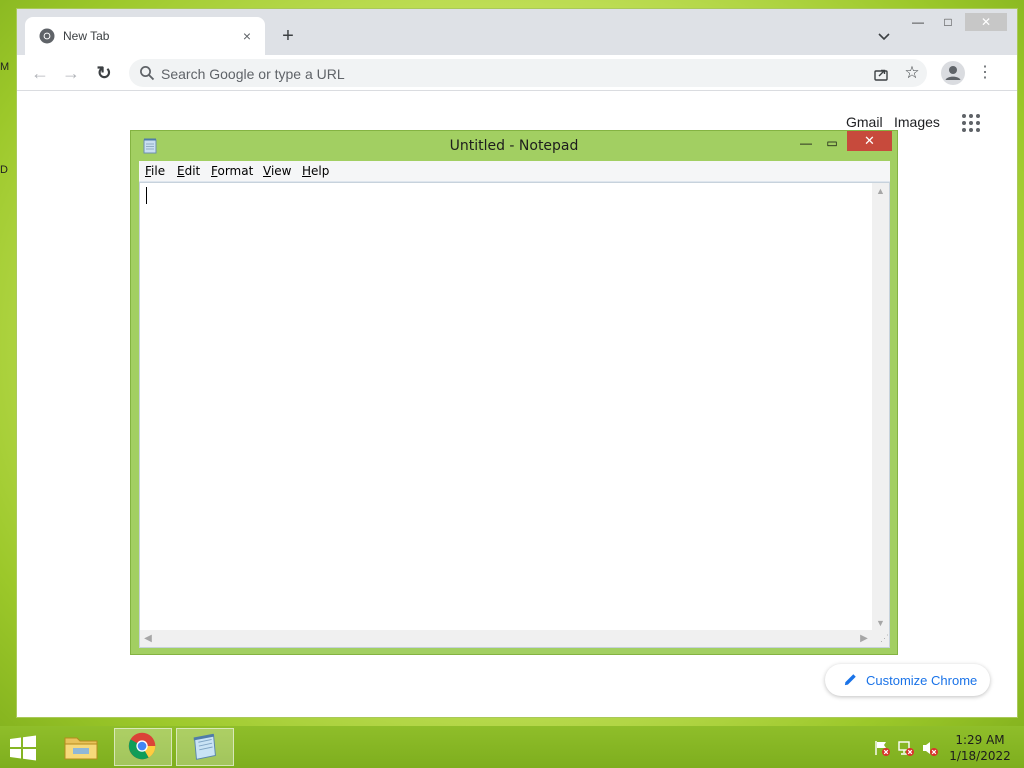  Describe the element at coordinates (514, 171) in the screenshot. I see `notepad-menubar: File Edit Format View Help` at that location.